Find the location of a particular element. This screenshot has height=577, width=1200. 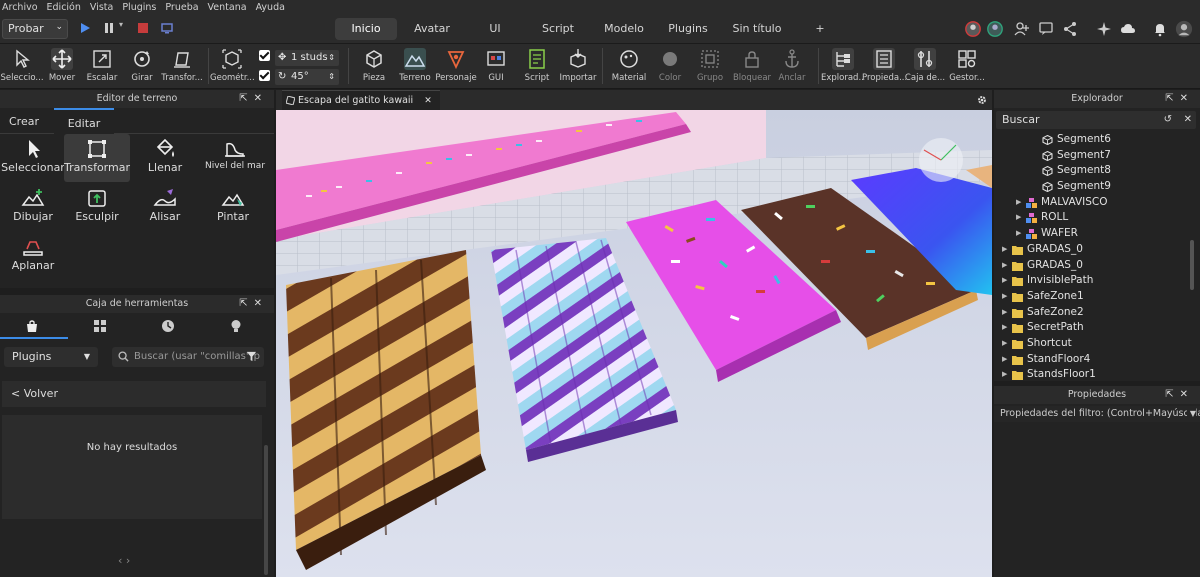

tab-script: Script is located at coordinates (558, 29).